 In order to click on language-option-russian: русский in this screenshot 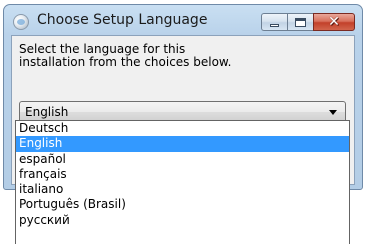, I will do `click(182, 220)`.